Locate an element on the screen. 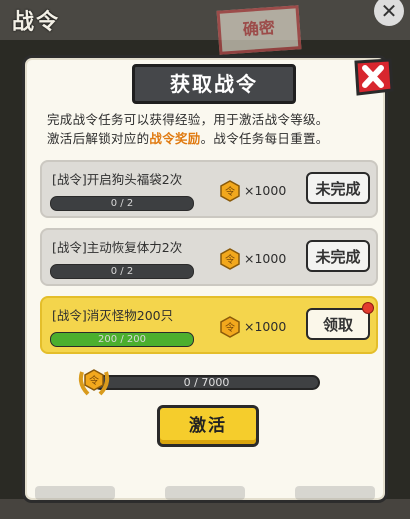 The height and width of the screenshot is (519, 410). notification-dot is located at coordinates (368, 308).